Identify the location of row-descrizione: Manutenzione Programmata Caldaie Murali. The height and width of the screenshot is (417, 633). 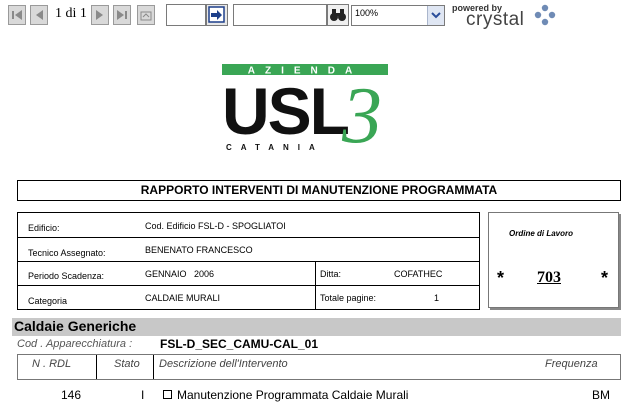
(293, 395).